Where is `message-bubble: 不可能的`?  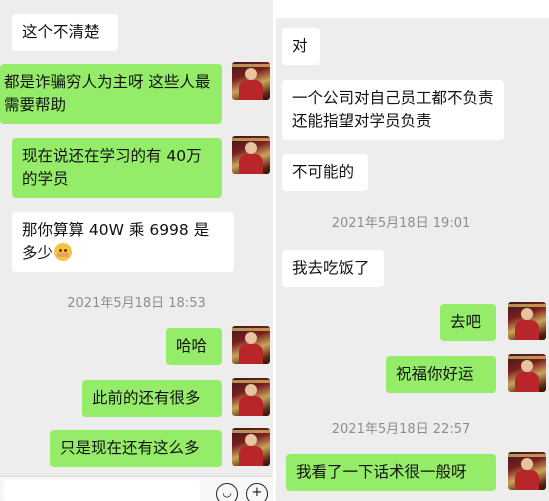
message-bubble: 不可能的 is located at coordinates (325, 172).